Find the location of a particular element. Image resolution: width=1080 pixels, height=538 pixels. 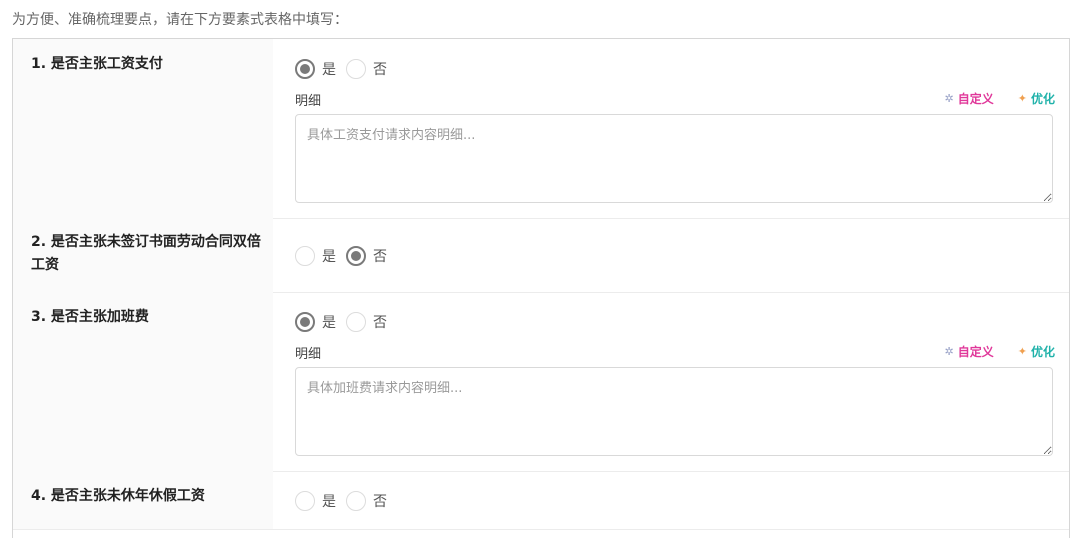

row-title: 4. 是否主张未休年休假工资 is located at coordinates (118, 496).